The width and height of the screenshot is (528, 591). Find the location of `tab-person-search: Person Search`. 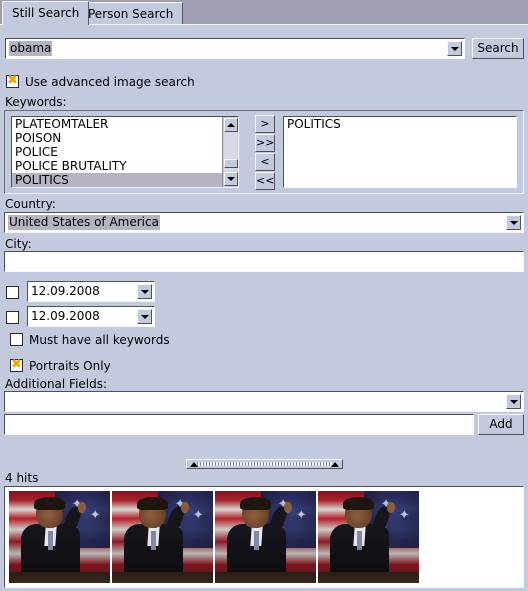

tab-person-search: Person Search is located at coordinates (131, 13).